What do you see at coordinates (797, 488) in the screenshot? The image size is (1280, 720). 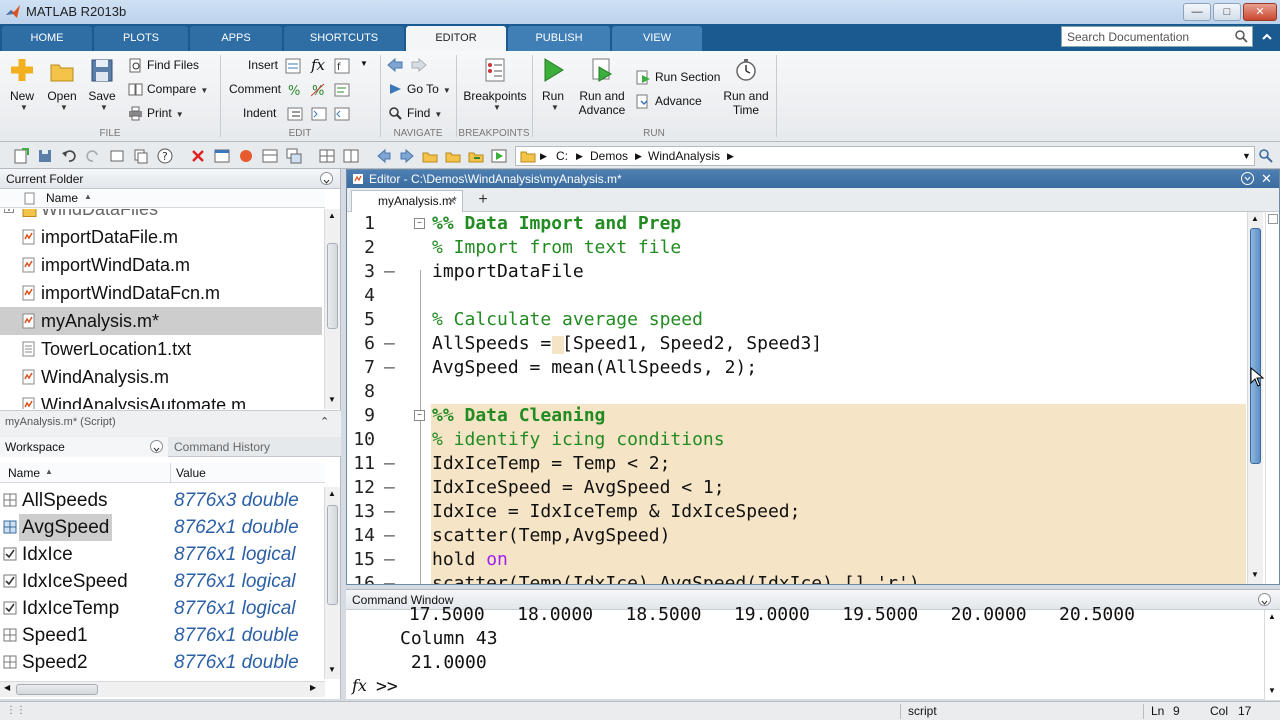 I see `code-line: 12– IdxIceSpeed = AvgSpeed < 1;` at bounding box center [797, 488].